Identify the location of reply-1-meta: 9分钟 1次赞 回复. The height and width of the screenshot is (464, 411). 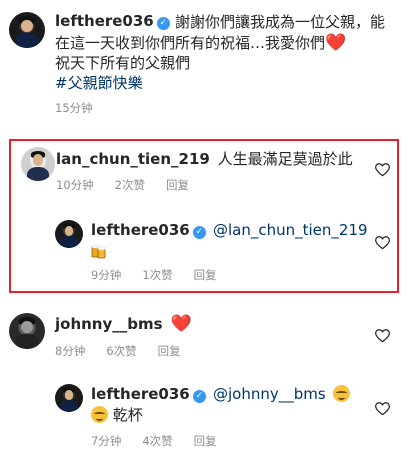
(164, 275).